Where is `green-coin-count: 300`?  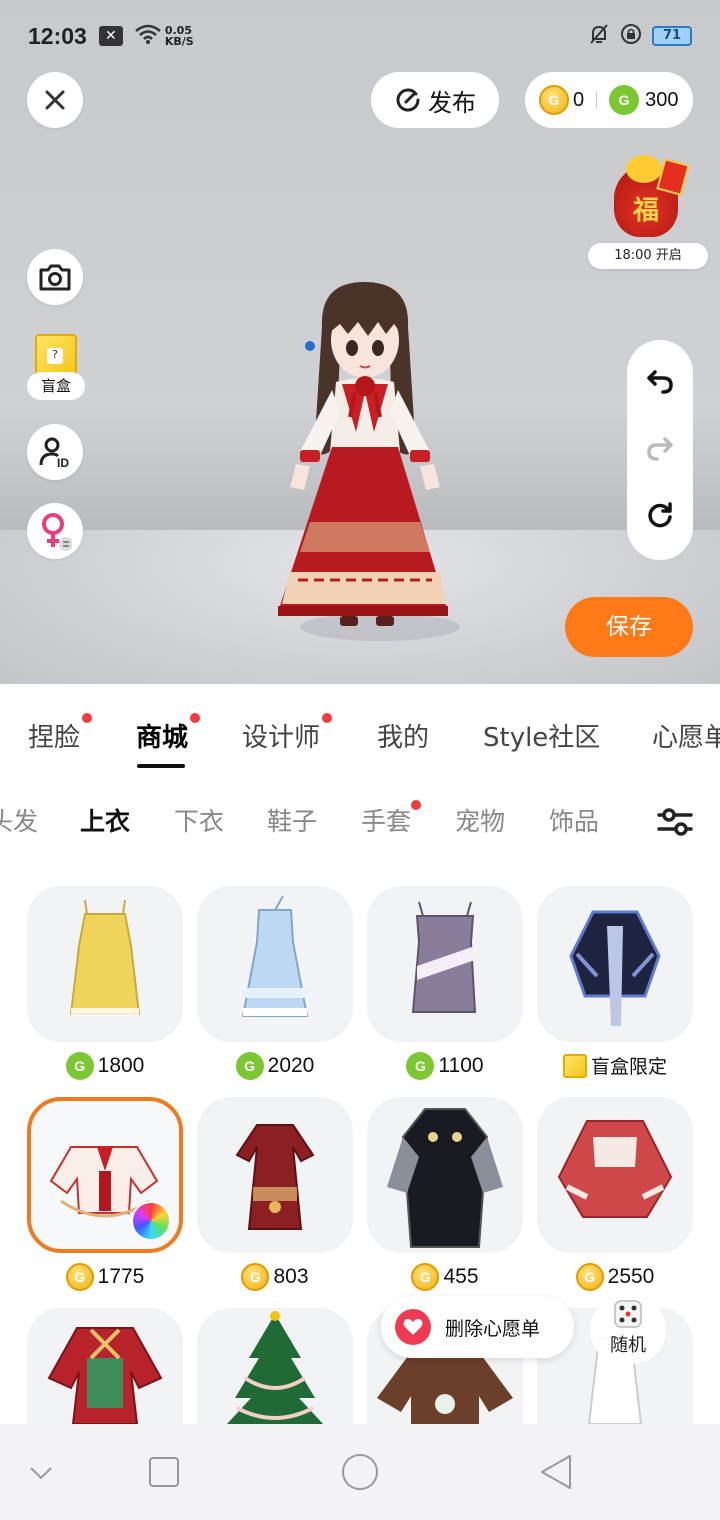
green-coin-count: 300 is located at coordinates (662, 99).